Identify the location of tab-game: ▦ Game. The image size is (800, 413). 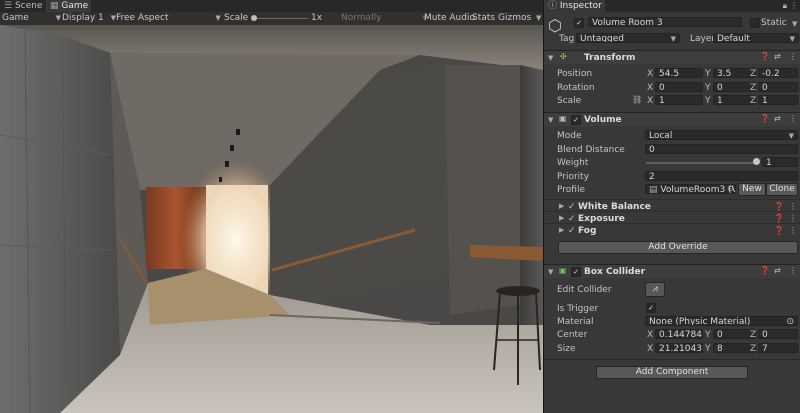
(69, 6).